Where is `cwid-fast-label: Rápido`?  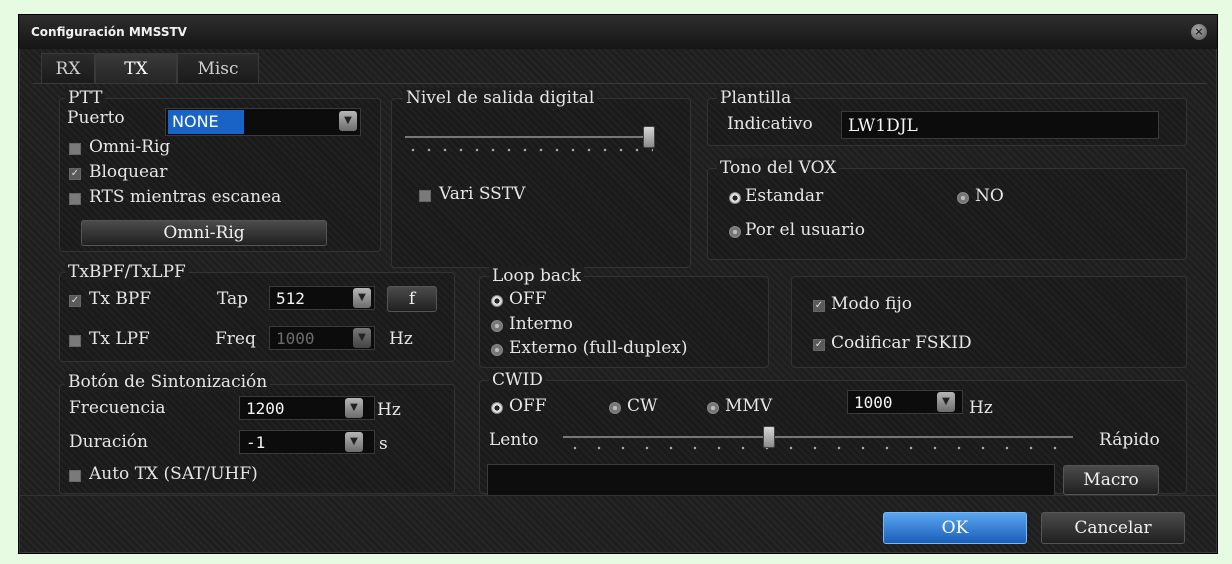 cwid-fast-label: Rápido is located at coordinates (1129, 440).